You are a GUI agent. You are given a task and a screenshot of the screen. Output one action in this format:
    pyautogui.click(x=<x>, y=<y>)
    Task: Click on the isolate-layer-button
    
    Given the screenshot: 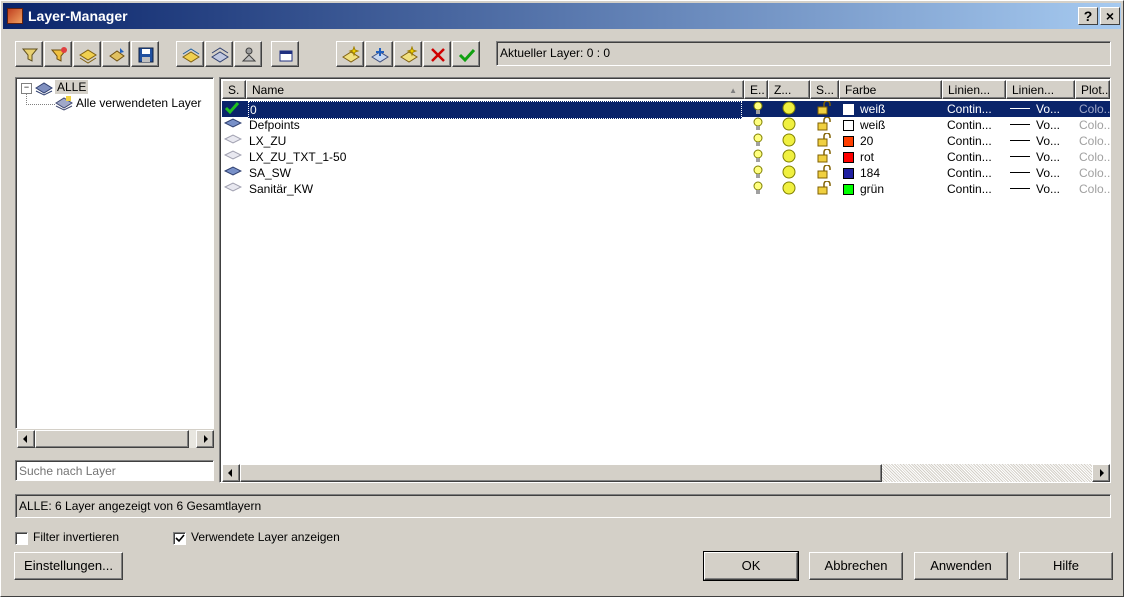 What is the action you would take?
    pyautogui.click(x=190, y=54)
    